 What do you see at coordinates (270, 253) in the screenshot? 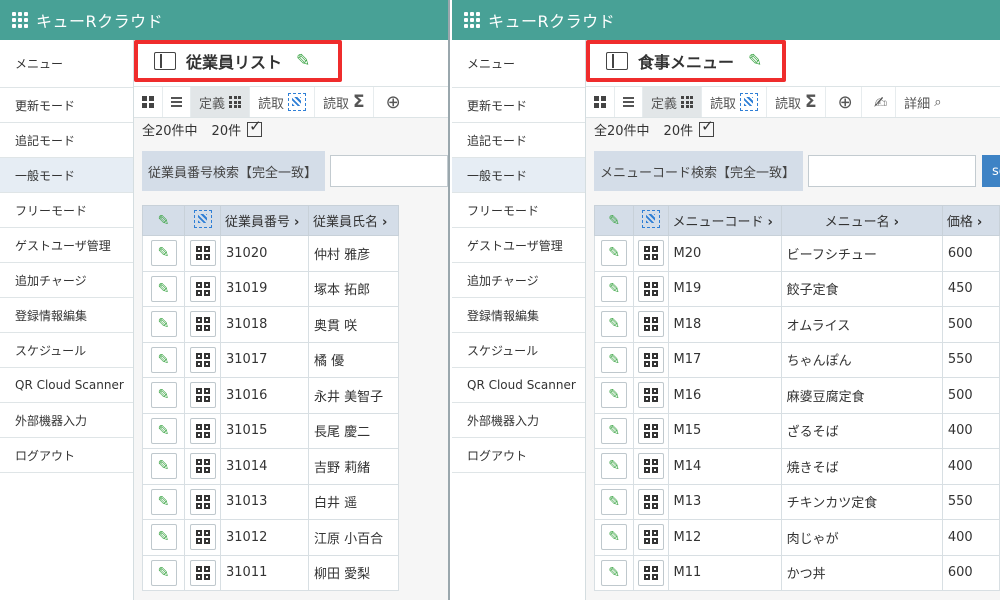
I see `table-row: ✎ 31020 仲村 雅彦` at bounding box center [270, 253].